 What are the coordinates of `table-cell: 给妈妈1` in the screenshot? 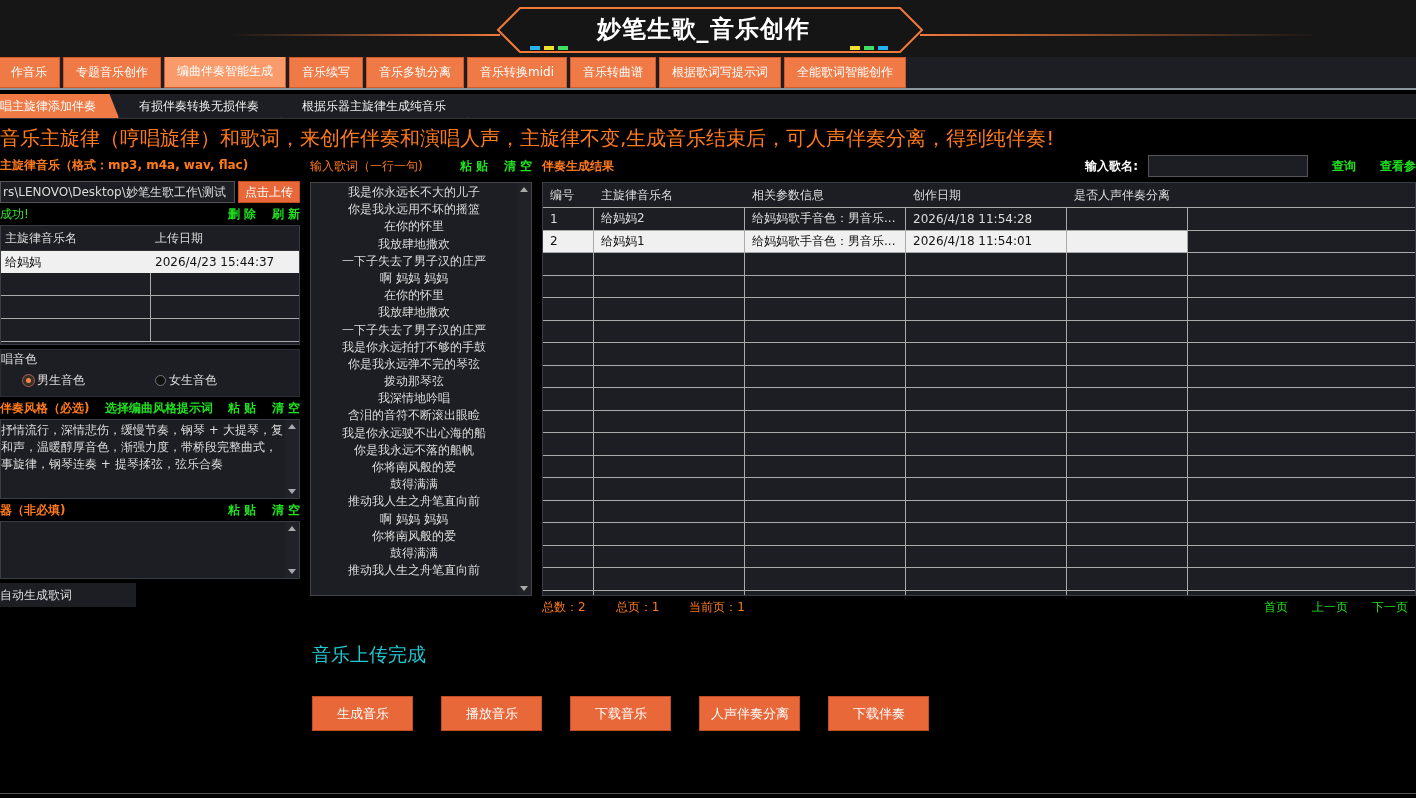 It's located at (669, 241).